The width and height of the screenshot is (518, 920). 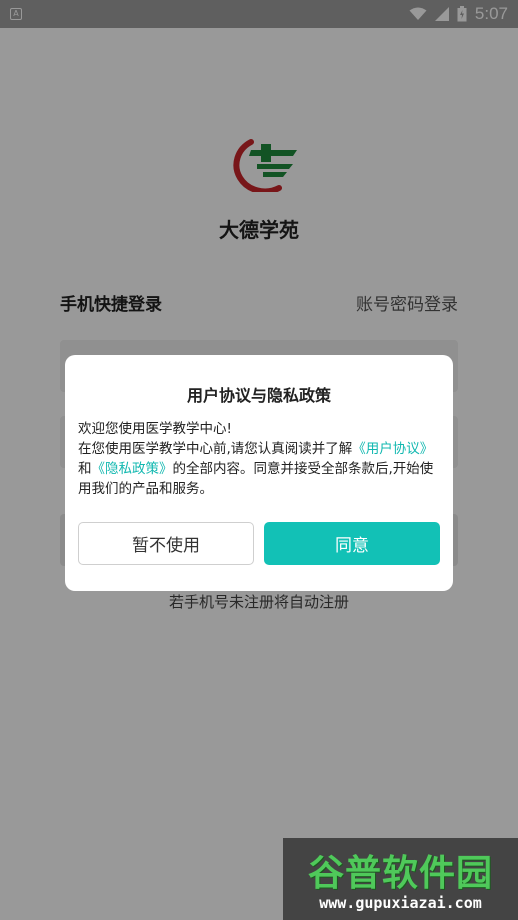 What do you see at coordinates (352, 543) in the screenshot?
I see `agree-button: 同意` at bounding box center [352, 543].